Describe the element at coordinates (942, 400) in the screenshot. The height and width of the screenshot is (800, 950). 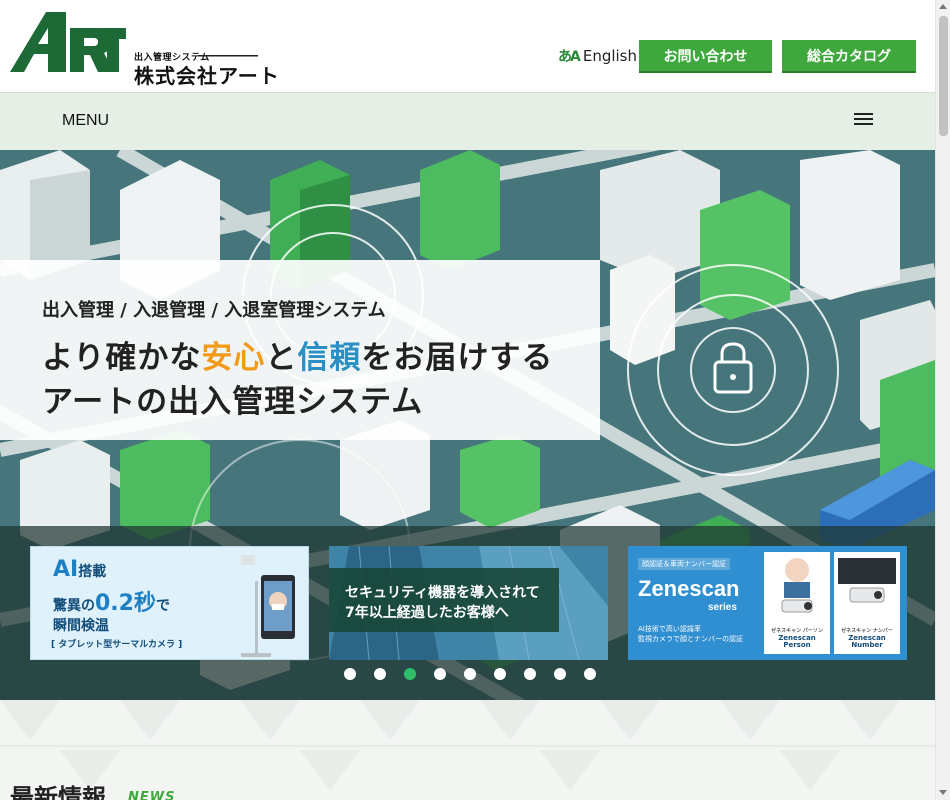
I see `page-scrollbar` at that location.